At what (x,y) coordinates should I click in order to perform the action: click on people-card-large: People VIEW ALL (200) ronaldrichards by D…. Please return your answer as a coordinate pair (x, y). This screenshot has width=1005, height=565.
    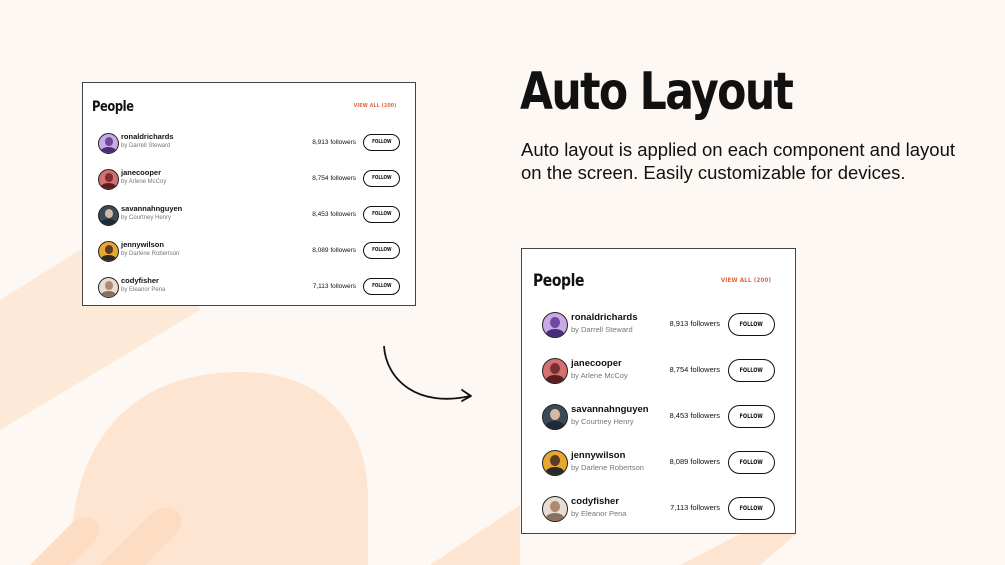
    Looking at the image, I should click on (658, 391).